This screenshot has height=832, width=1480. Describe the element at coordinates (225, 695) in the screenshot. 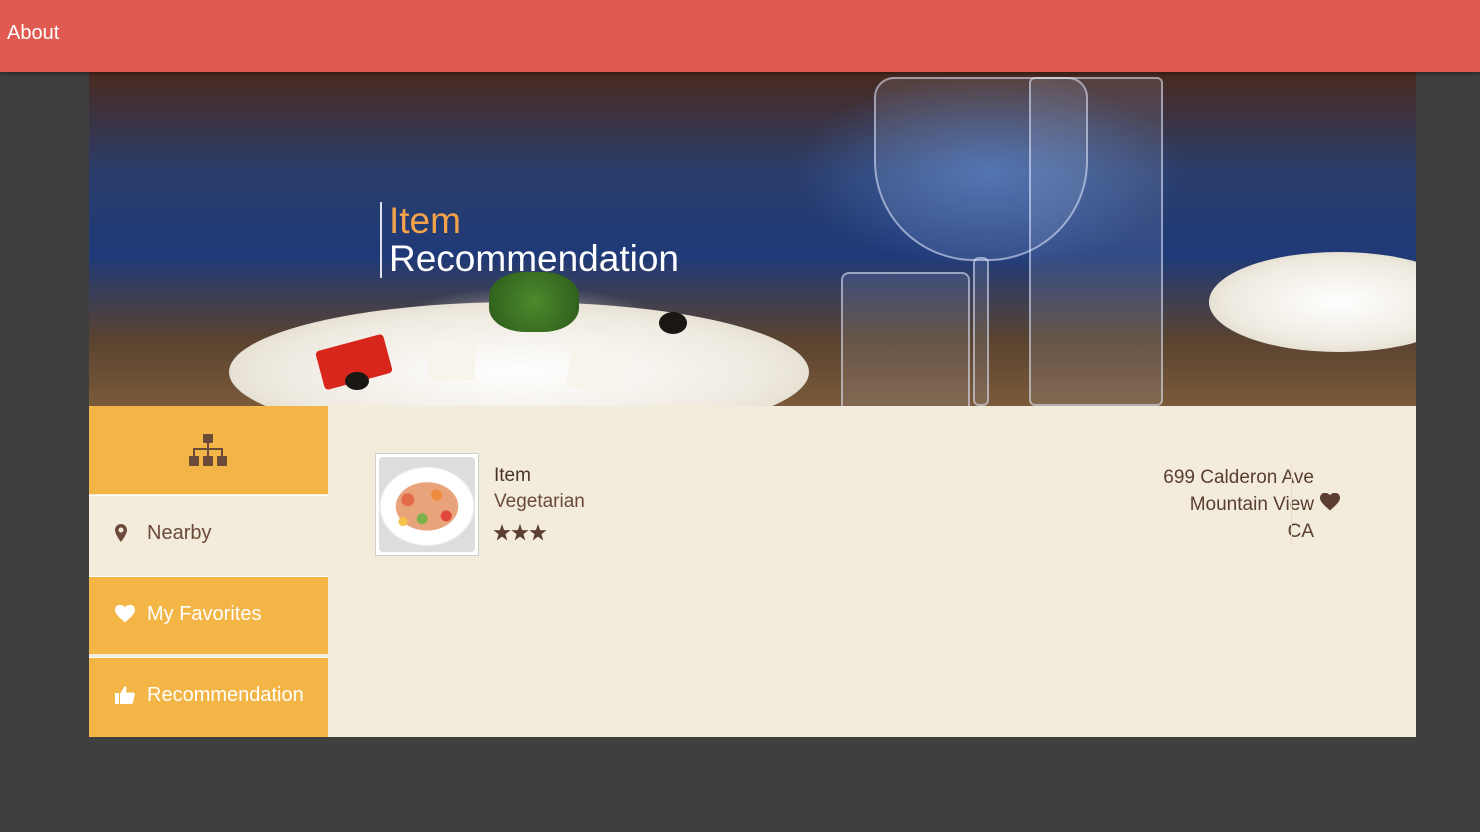

I see `sidebar-item-label: Recommendation` at that location.